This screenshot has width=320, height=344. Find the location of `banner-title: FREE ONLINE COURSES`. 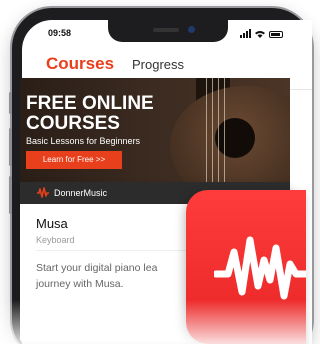

banner-title: FREE ONLINE COURSES is located at coordinates (106, 114).